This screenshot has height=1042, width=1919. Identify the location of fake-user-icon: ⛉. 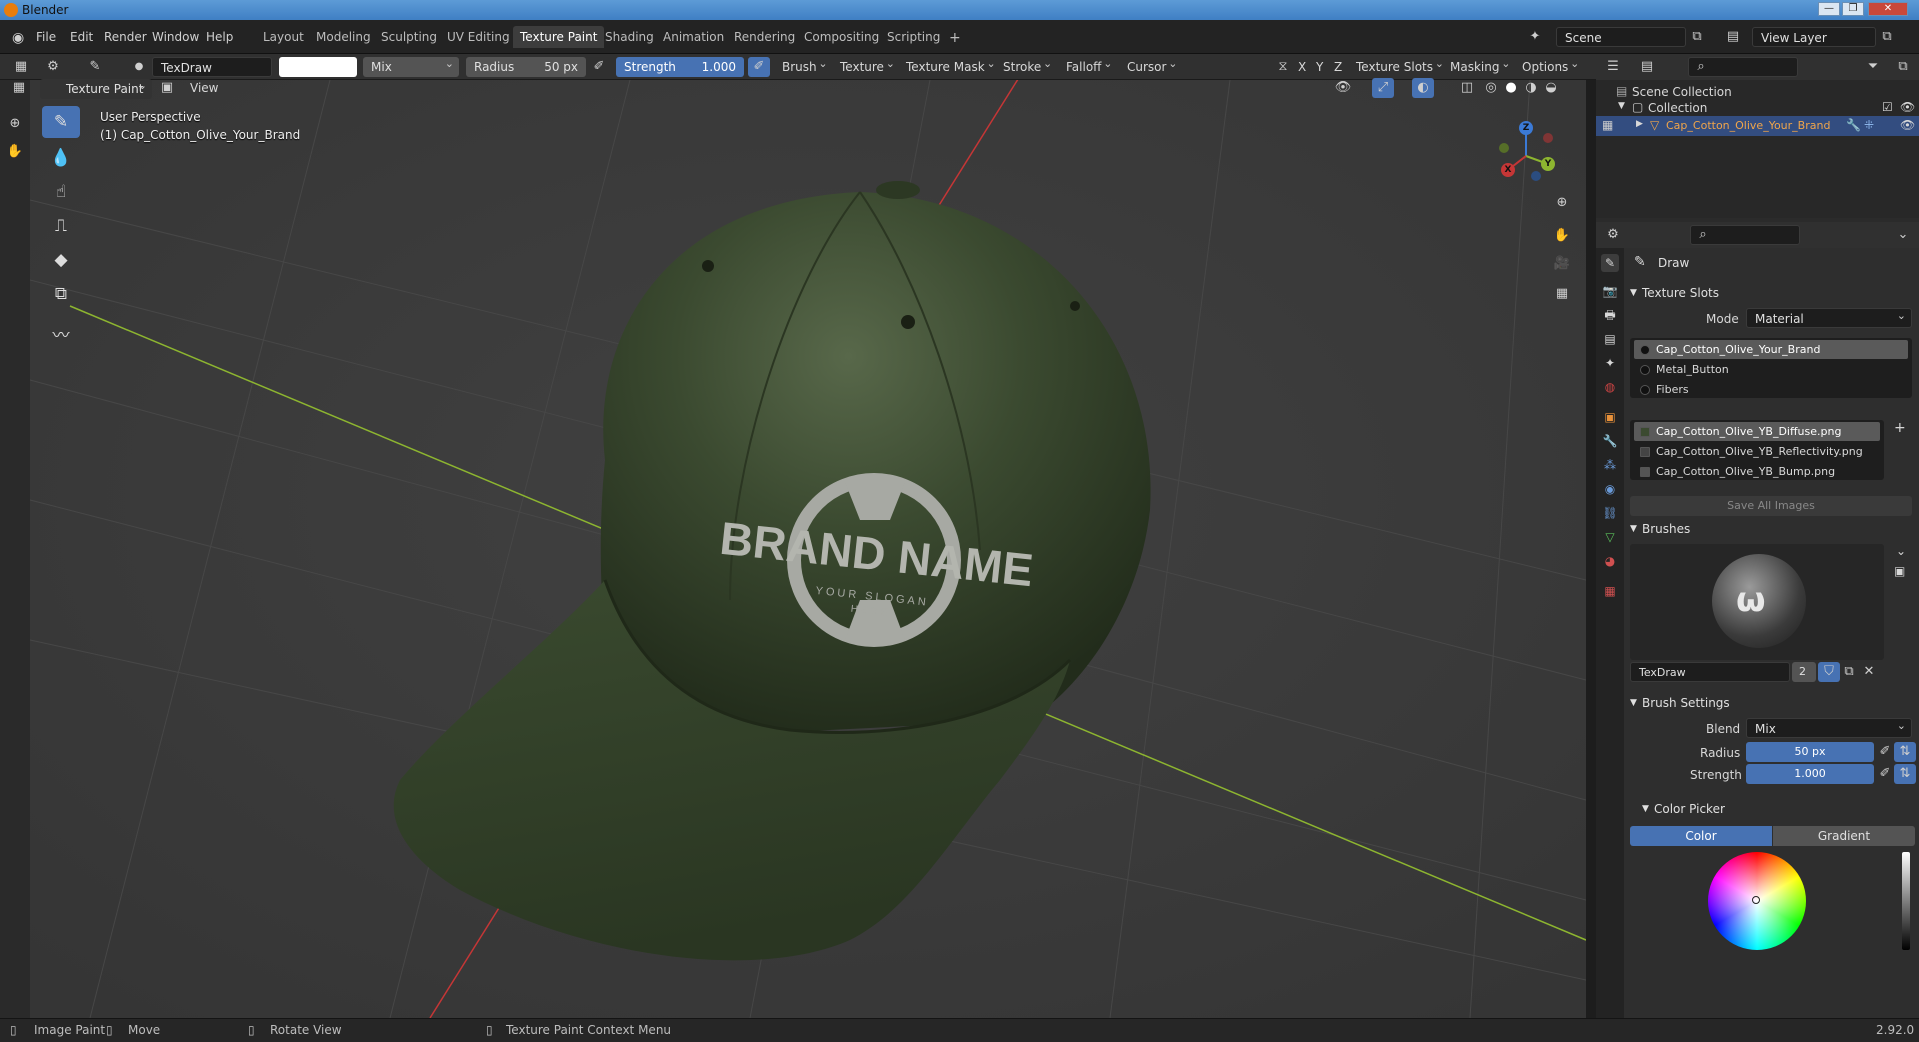
(1829, 672).